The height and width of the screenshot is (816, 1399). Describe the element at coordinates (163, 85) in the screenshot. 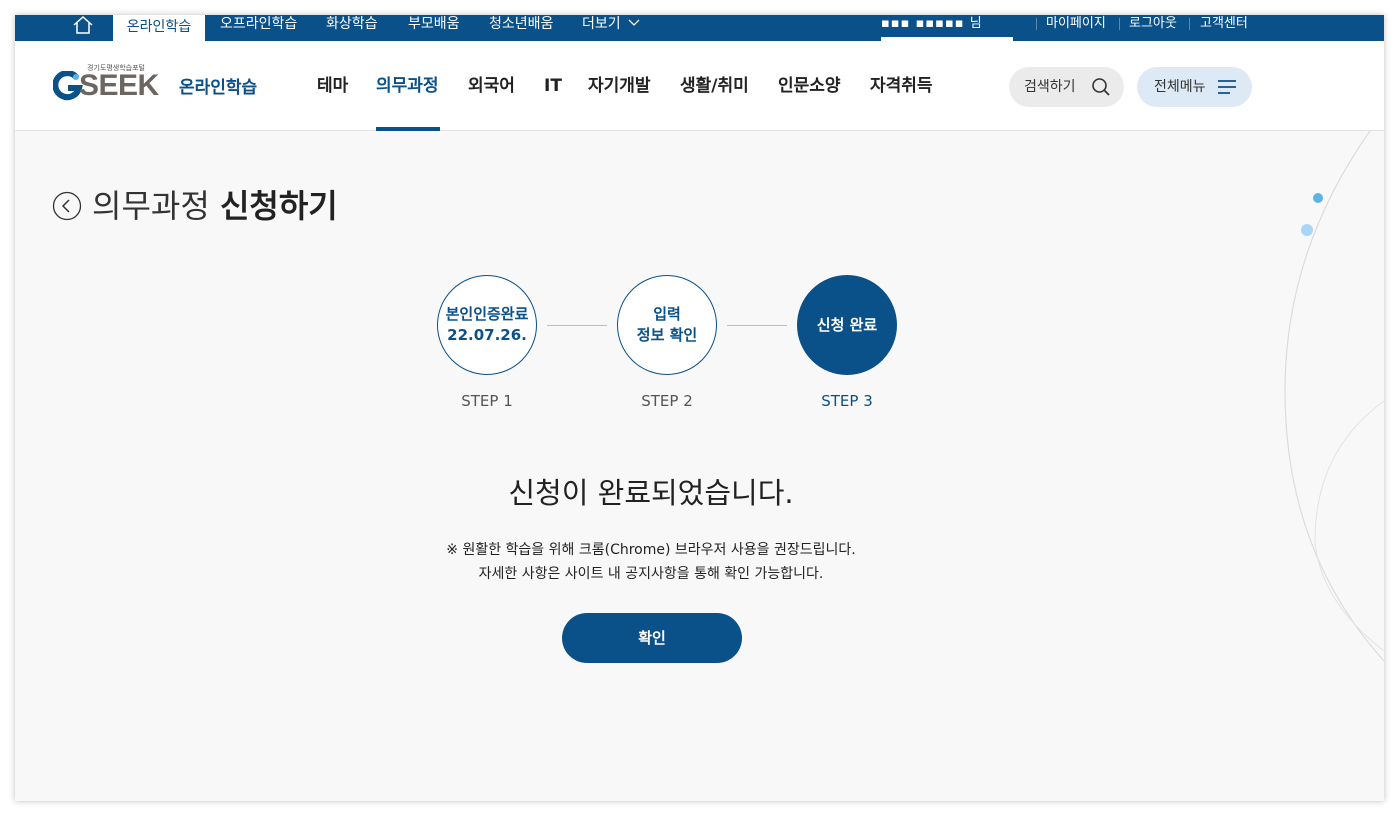

I see `gseek-logo: 경기도평생학습포털 SEEK 온라인학습` at that location.